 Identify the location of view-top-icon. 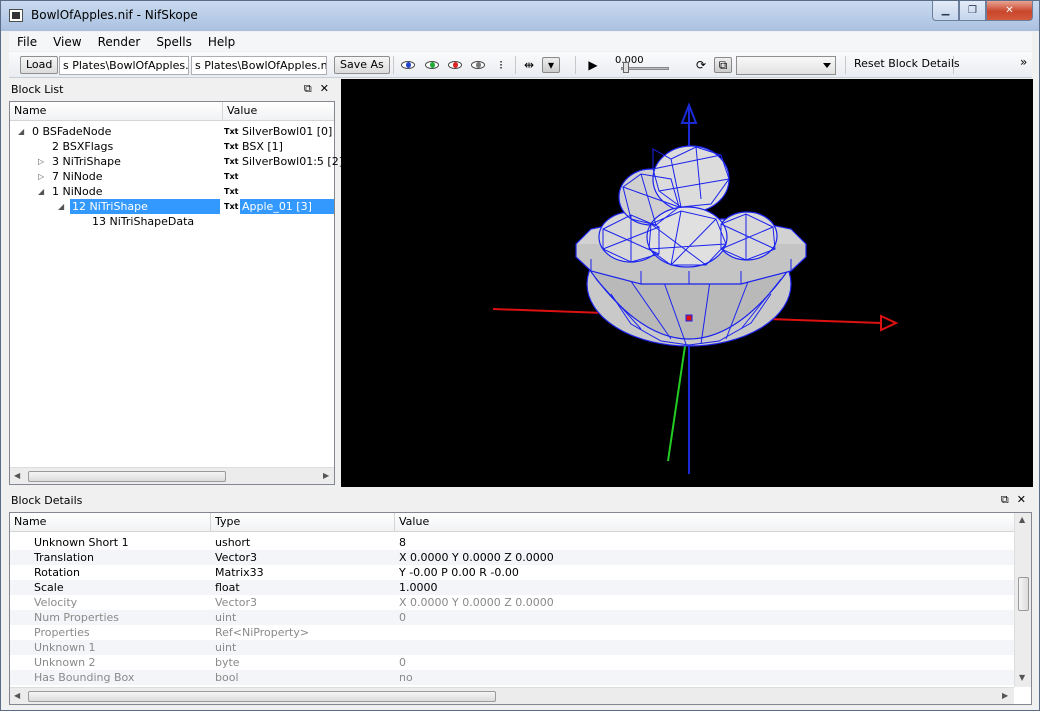
(432, 65).